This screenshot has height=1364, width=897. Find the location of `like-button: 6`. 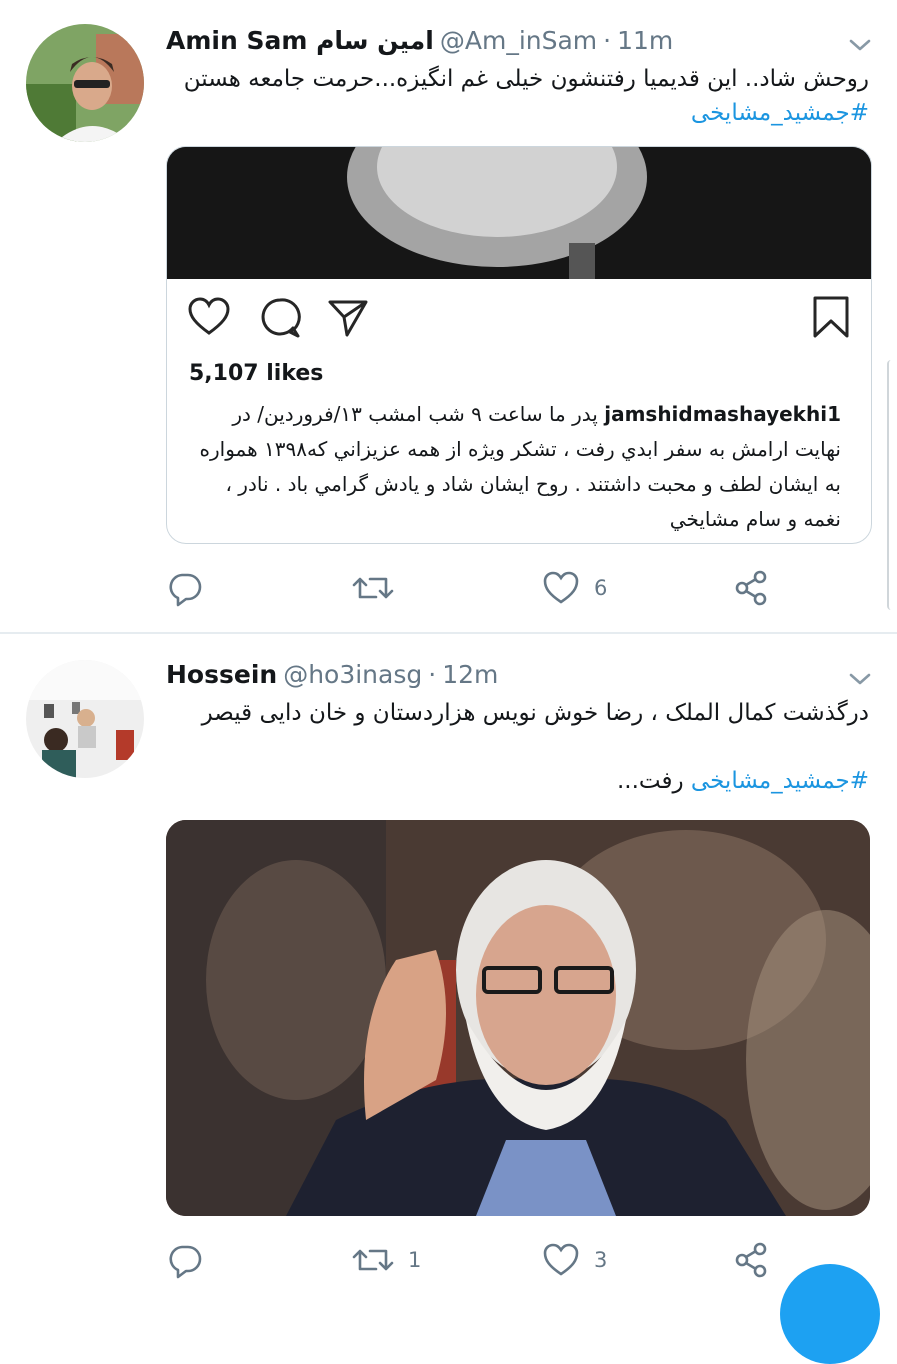

like-button: 6 is located at coordinates (574, 588).